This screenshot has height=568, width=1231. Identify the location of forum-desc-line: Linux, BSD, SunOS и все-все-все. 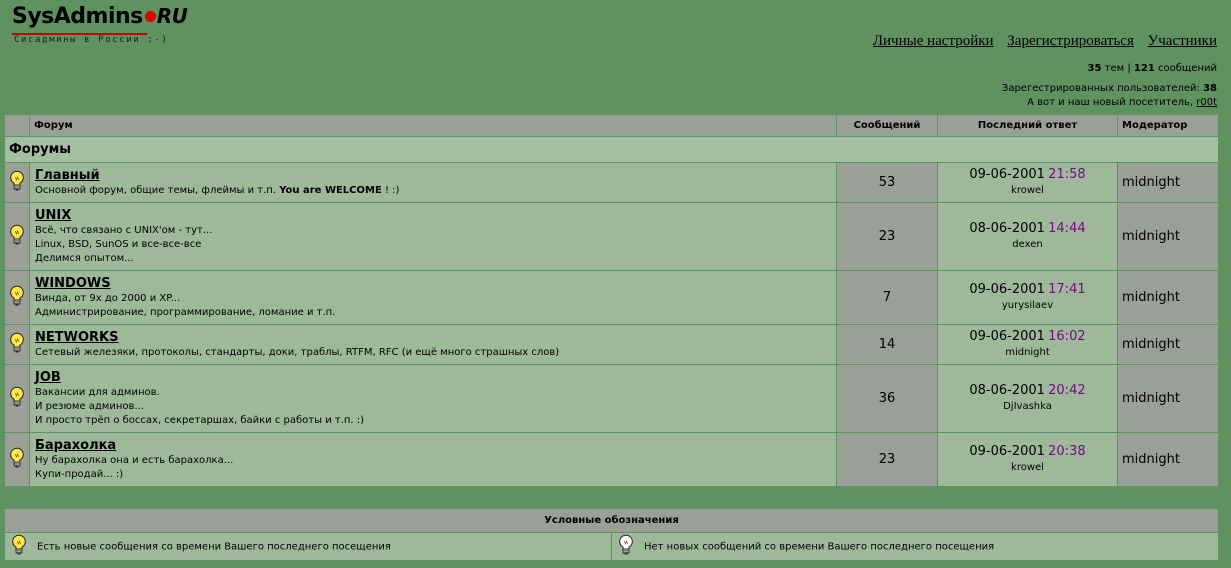
(118, 244).